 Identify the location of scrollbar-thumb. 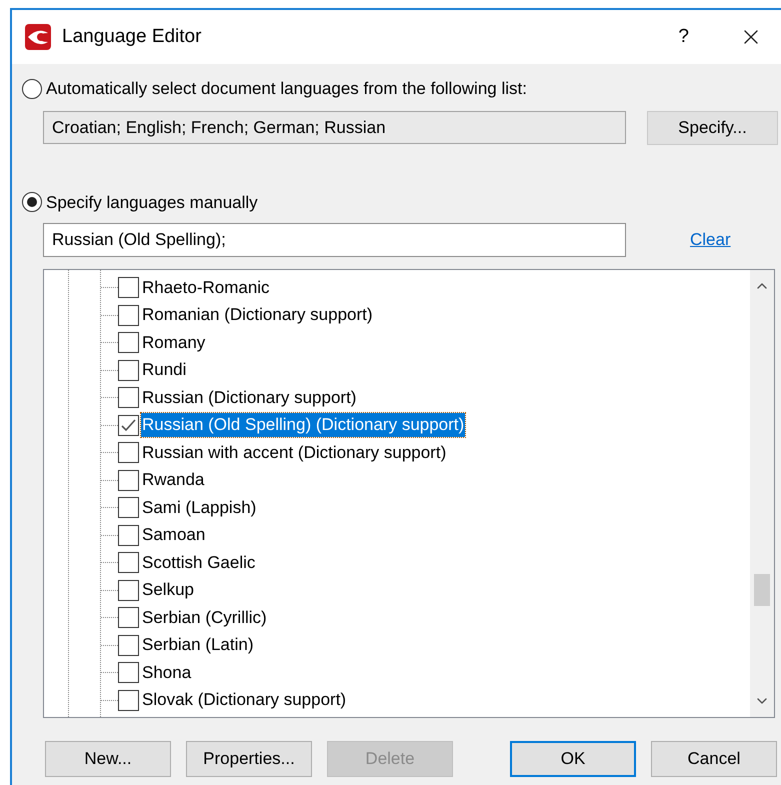
(762, 590).